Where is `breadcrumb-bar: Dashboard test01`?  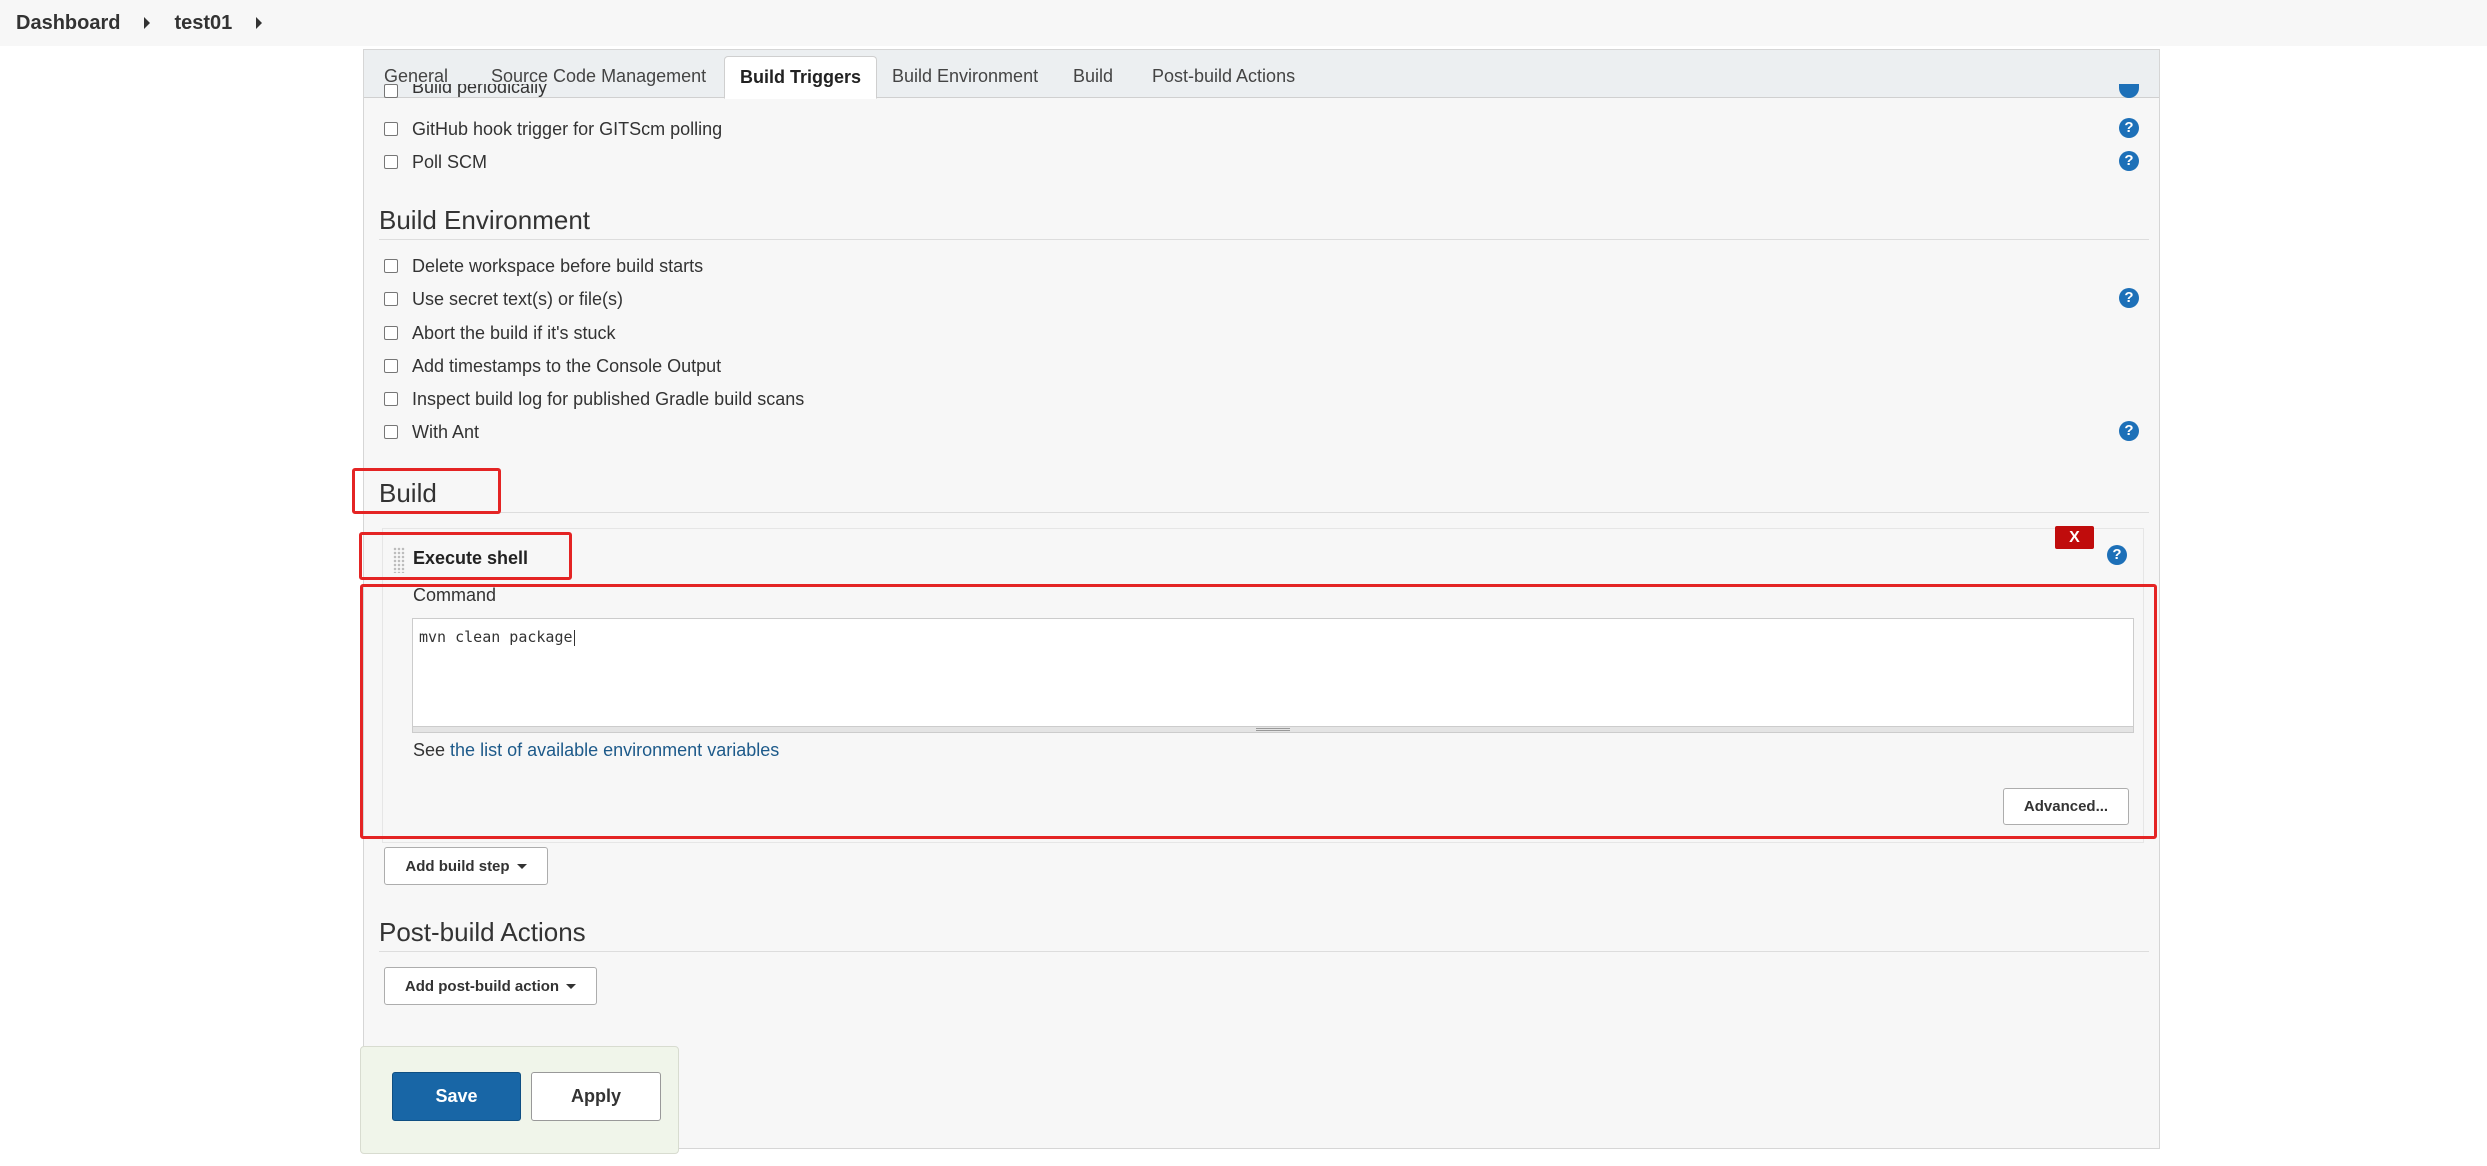 breadcrumb-bar: Dashboard test01 is located at coordinates (1243, 23).